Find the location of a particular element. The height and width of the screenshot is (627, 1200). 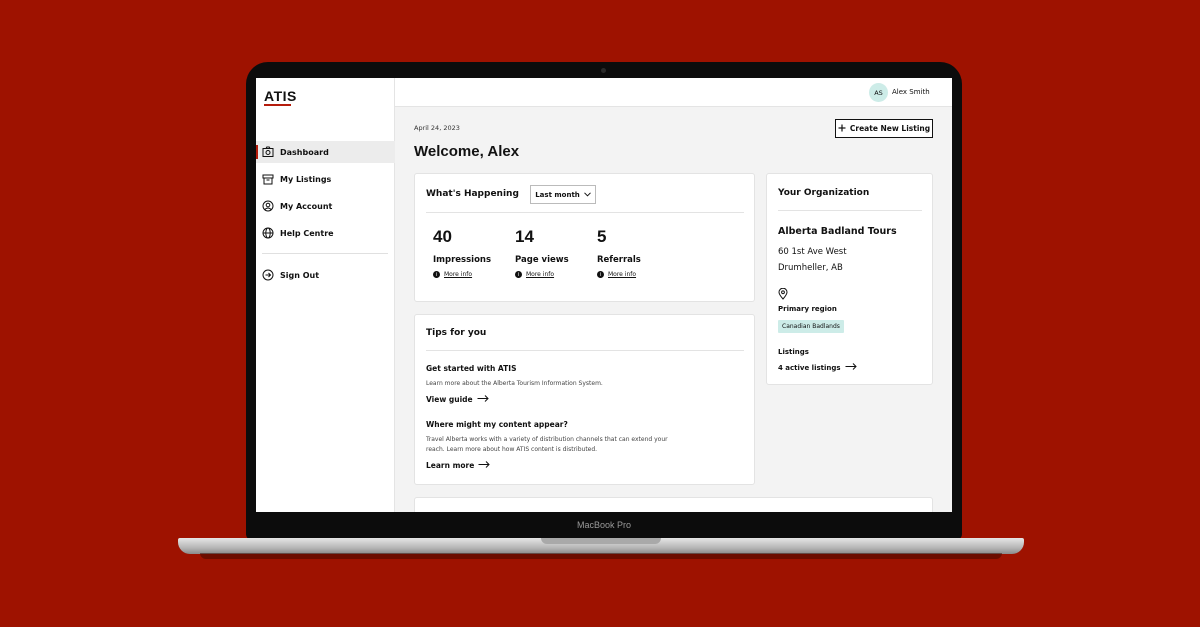

card-title: Tips for you is located at coordinates (456, 333).